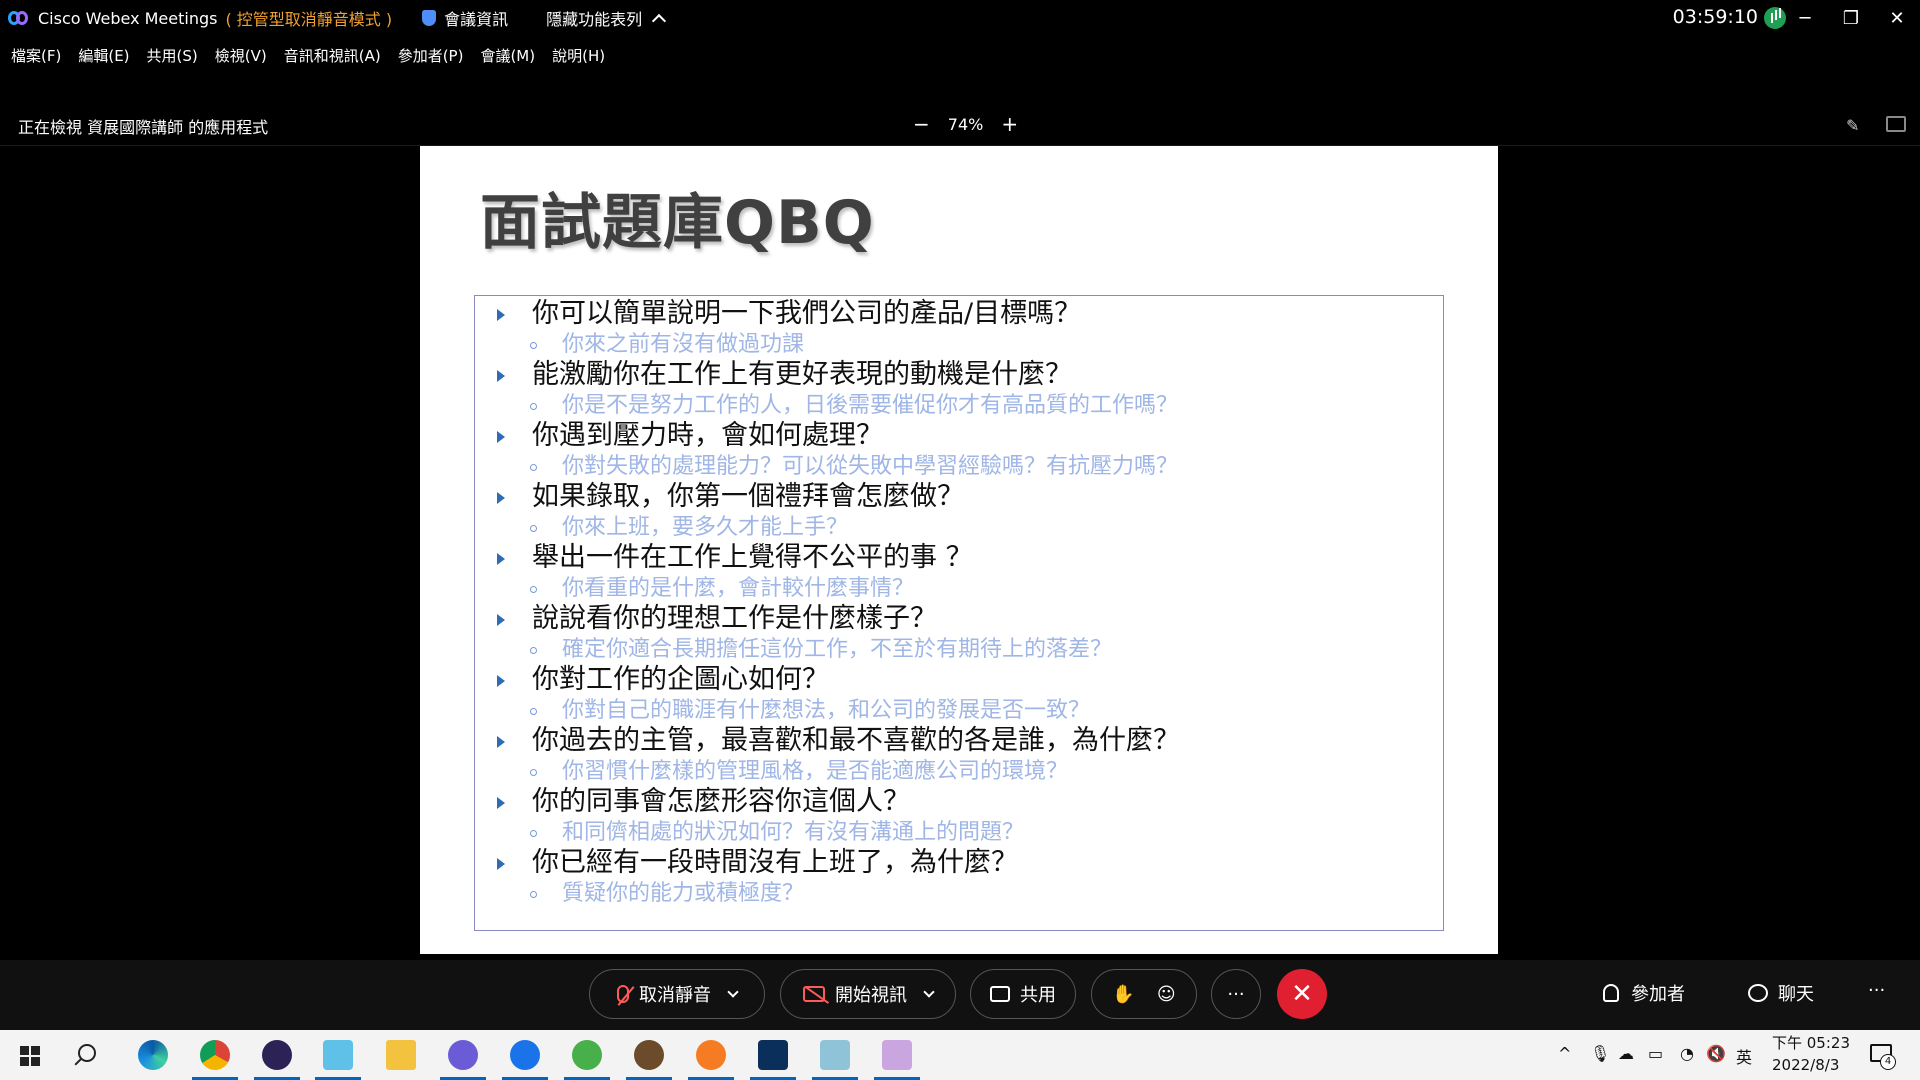 This screenshot has height=1080, width=1920. What do you see at coordinates (1611, 993) in the screenshot?
I see `participants-icon` at bounding box center [1611, 993].